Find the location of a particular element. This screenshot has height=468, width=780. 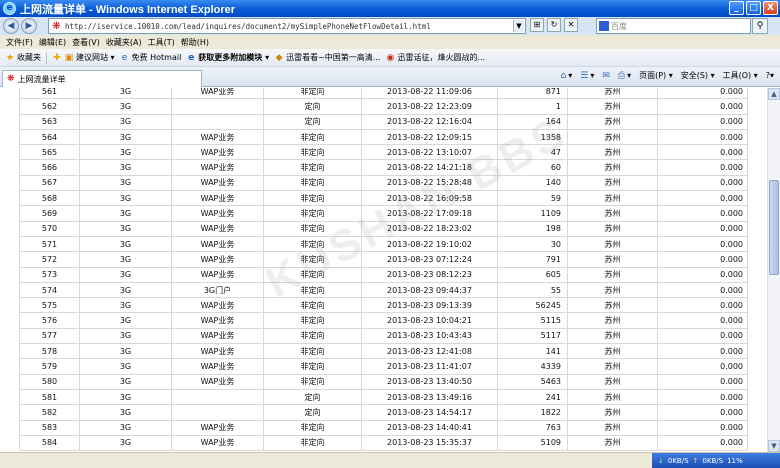

home-button: ⌂ ▾ is located at coordinates (567, 76).